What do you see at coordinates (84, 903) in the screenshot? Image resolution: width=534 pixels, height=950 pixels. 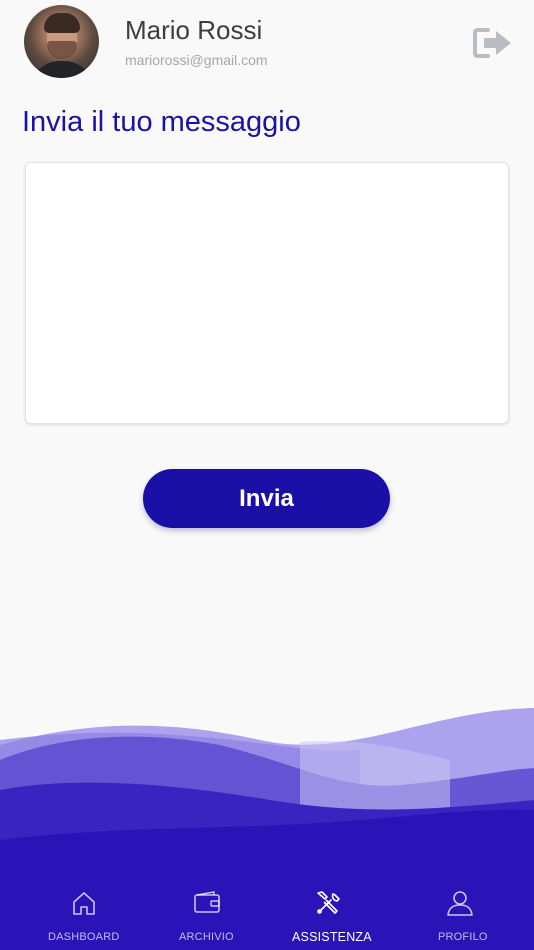 I see `home-icon` at bounding box center [84, 903].